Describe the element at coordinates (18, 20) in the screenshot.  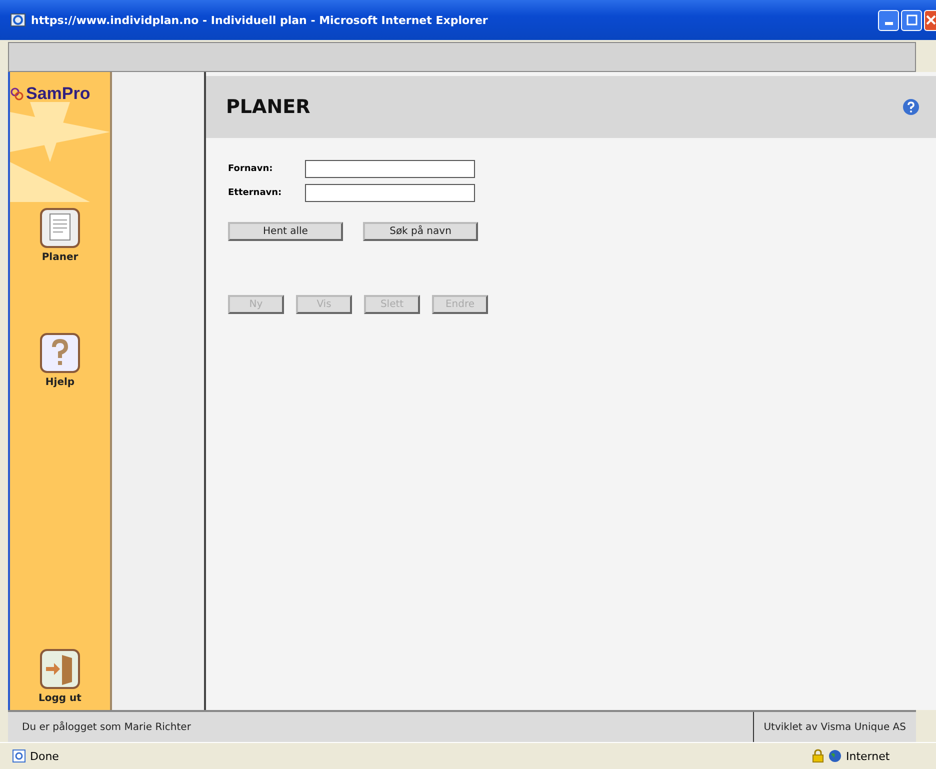
I see `browser-icon` at that location.